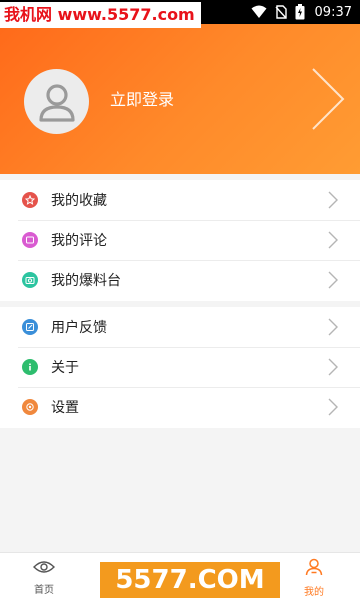 This screenshot has width=360, height=600. What do you see at coordinates (65, 408) in the screenshot?
I see `menu-item-label: 设置` at bounding box center [65, 408].